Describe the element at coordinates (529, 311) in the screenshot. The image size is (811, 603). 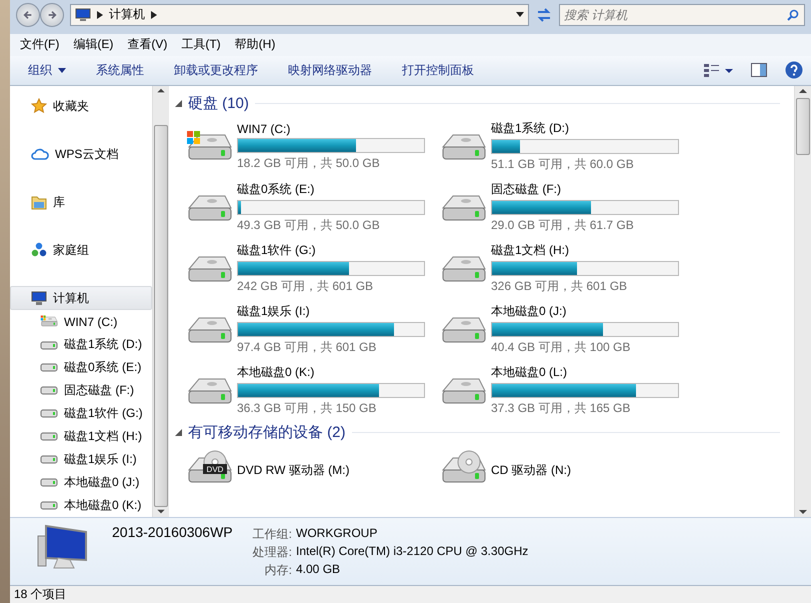
I see `drive-name: 本地磁盘0 (J:)` at that location.